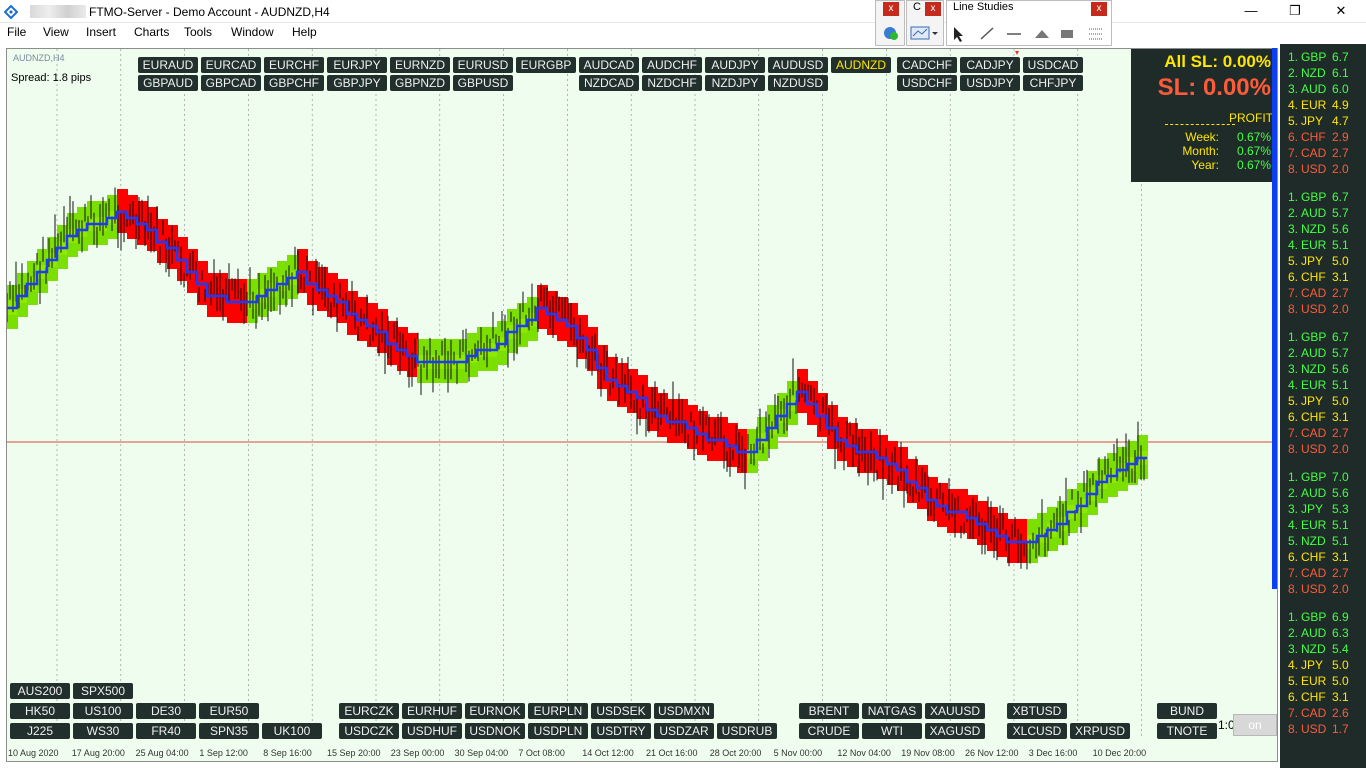 The image size is (1366, 768). Describe the element at coordinates (735, 65) in the screenshot. I see `pair-button-audjpy: AUDJPY` at that location.